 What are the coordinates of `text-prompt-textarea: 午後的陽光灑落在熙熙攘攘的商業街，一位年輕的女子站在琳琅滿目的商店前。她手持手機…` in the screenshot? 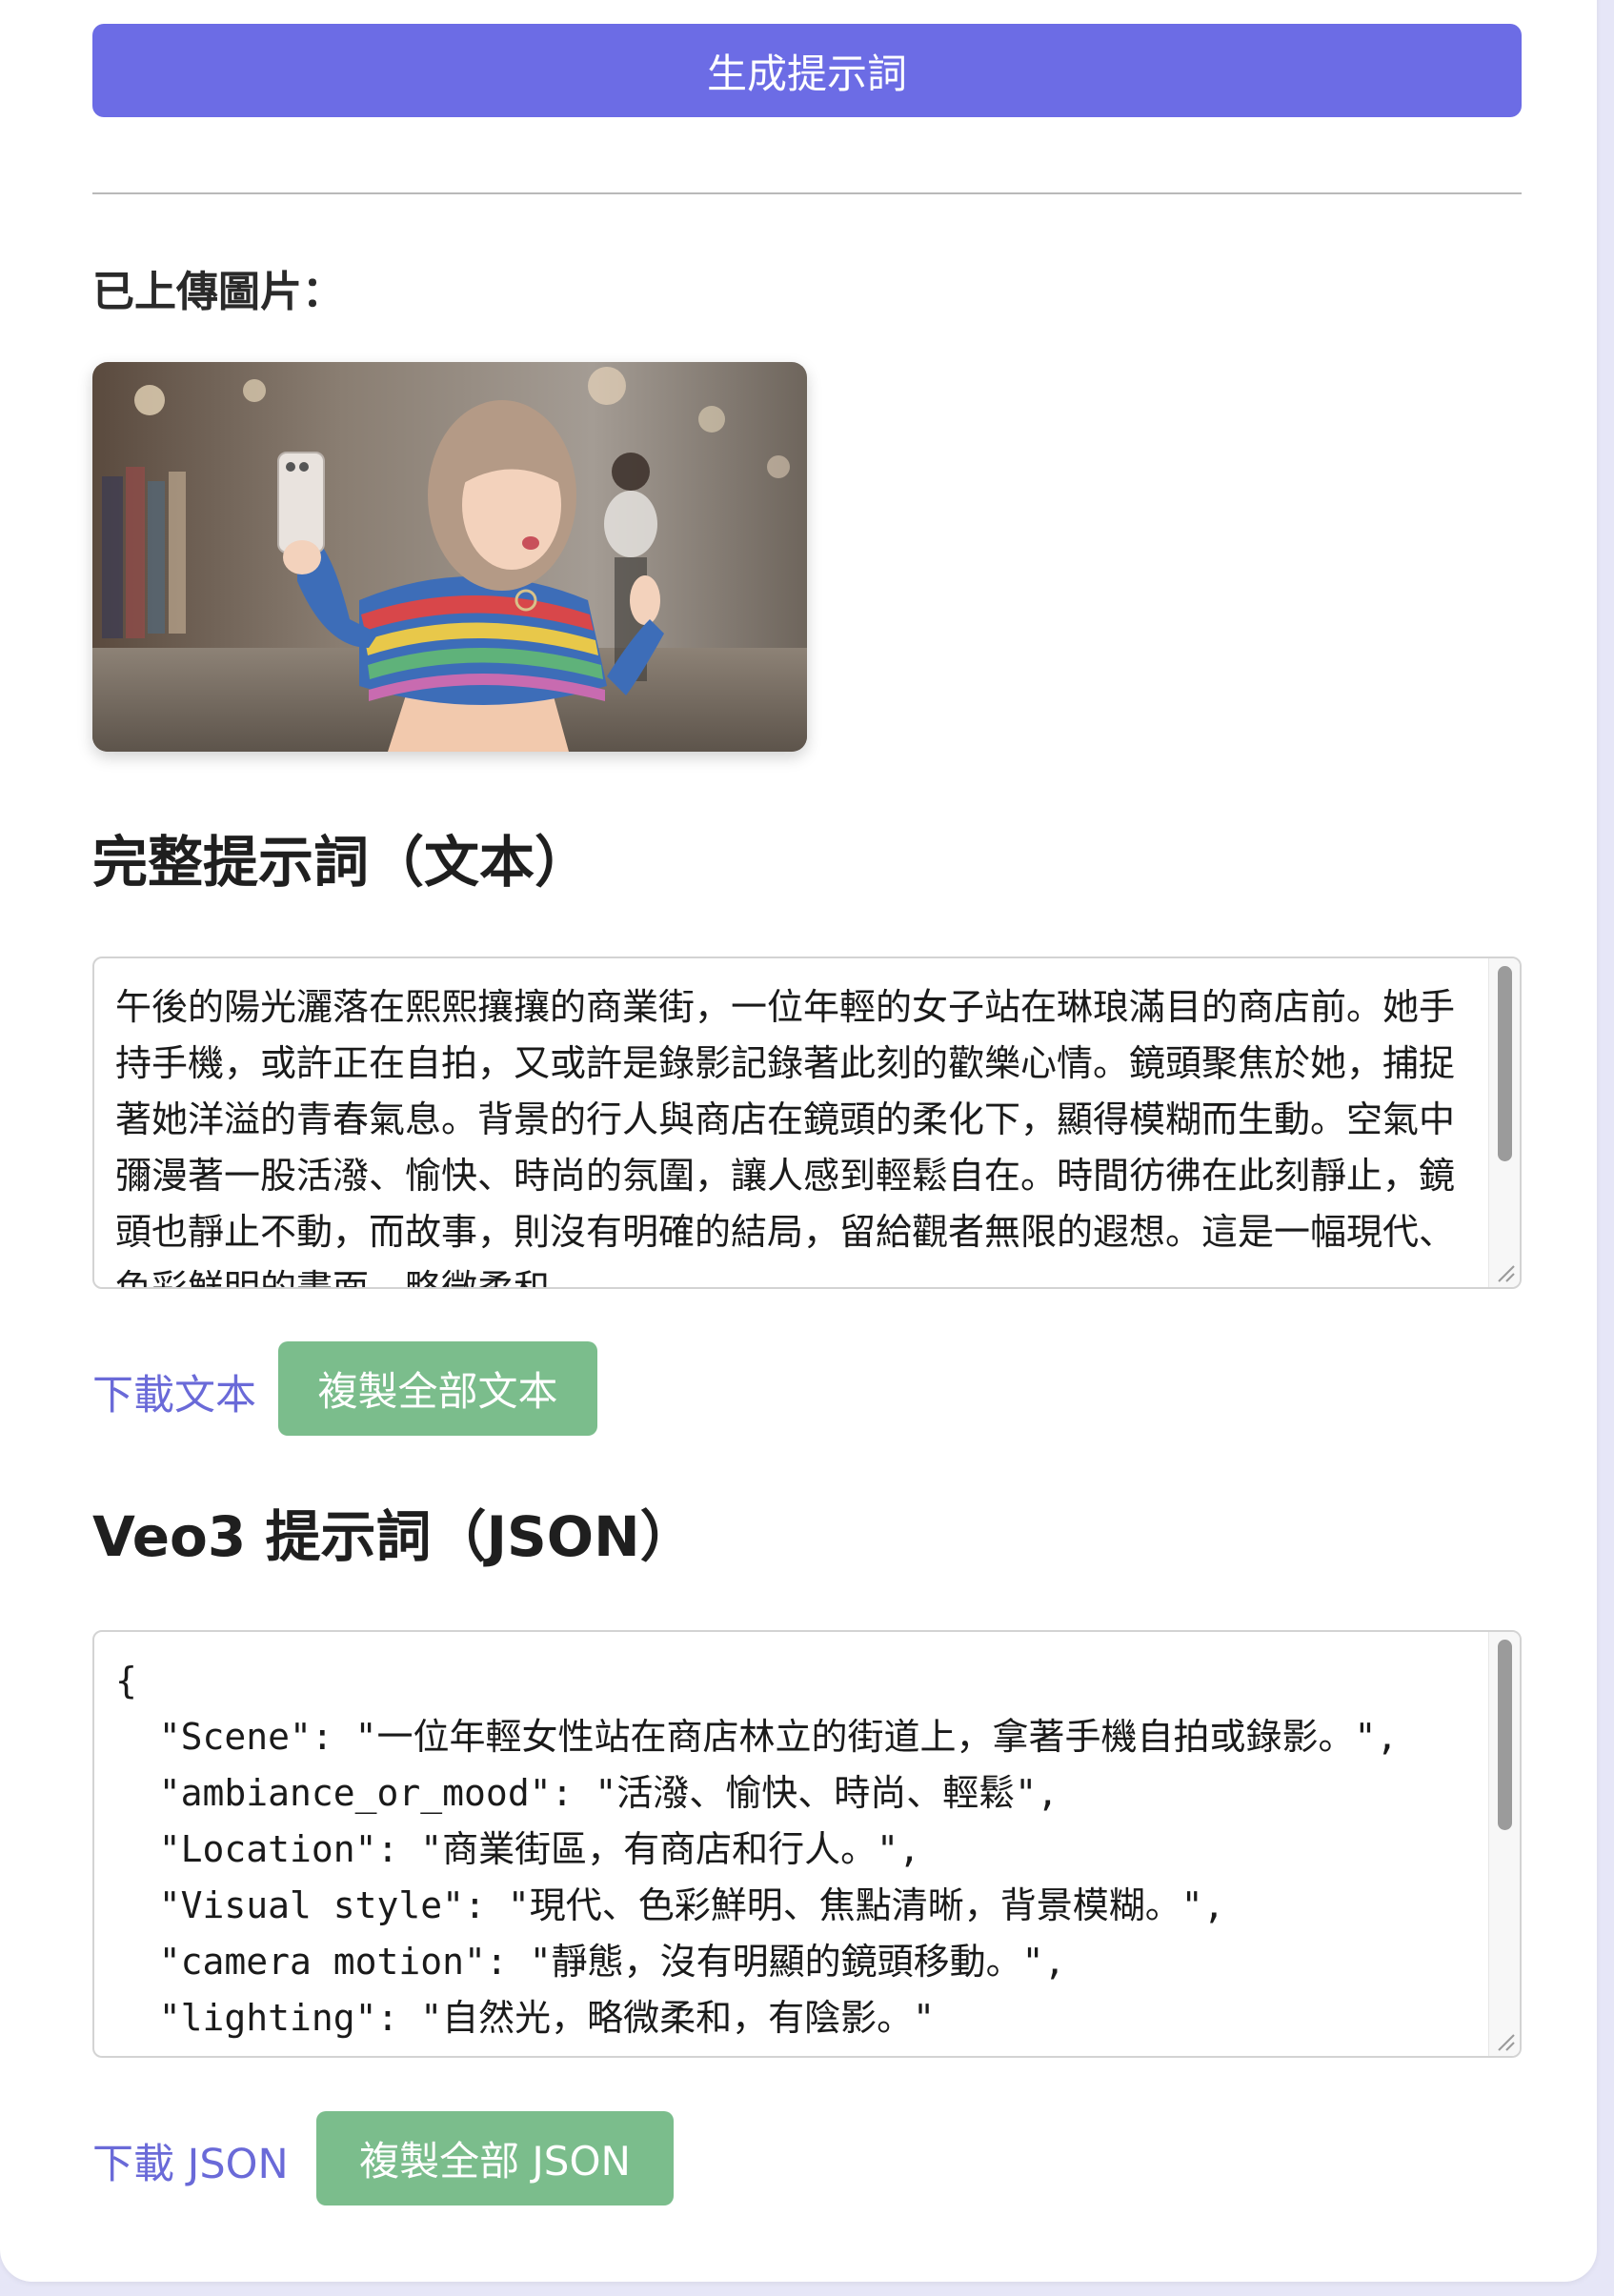 It's located at (807, 1123).